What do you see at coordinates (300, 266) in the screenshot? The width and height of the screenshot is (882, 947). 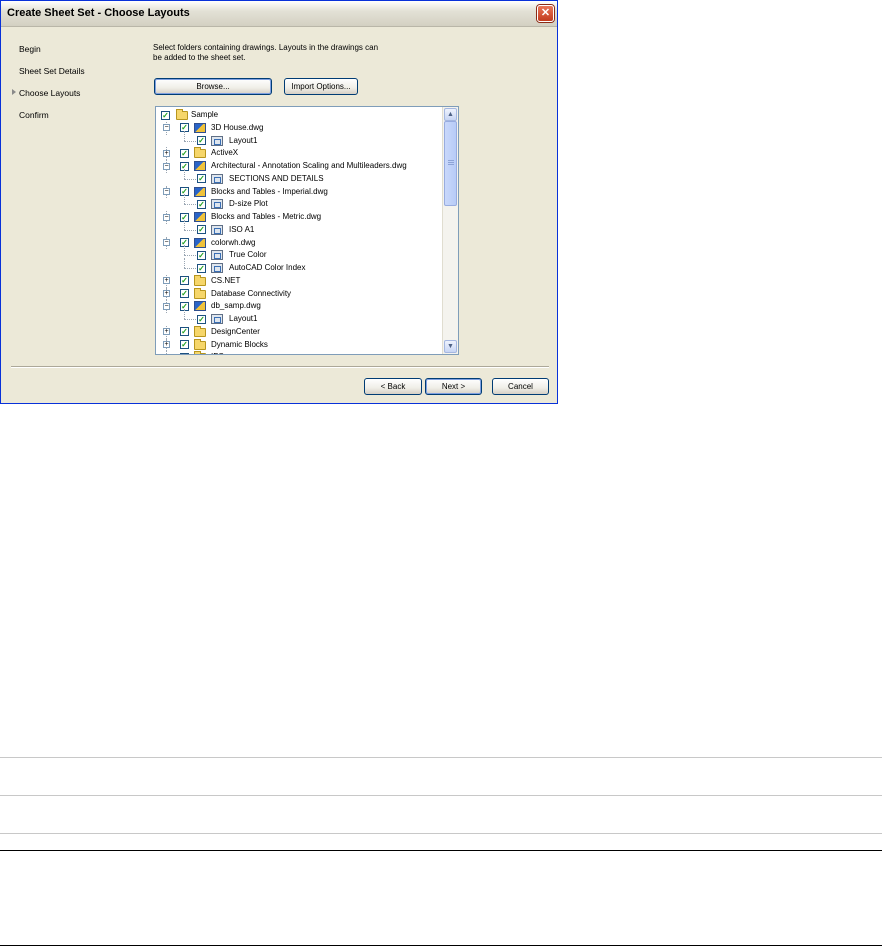 I see `tree-item: ✓ AutoCAD Color Index` at bounding box center [300, 266].